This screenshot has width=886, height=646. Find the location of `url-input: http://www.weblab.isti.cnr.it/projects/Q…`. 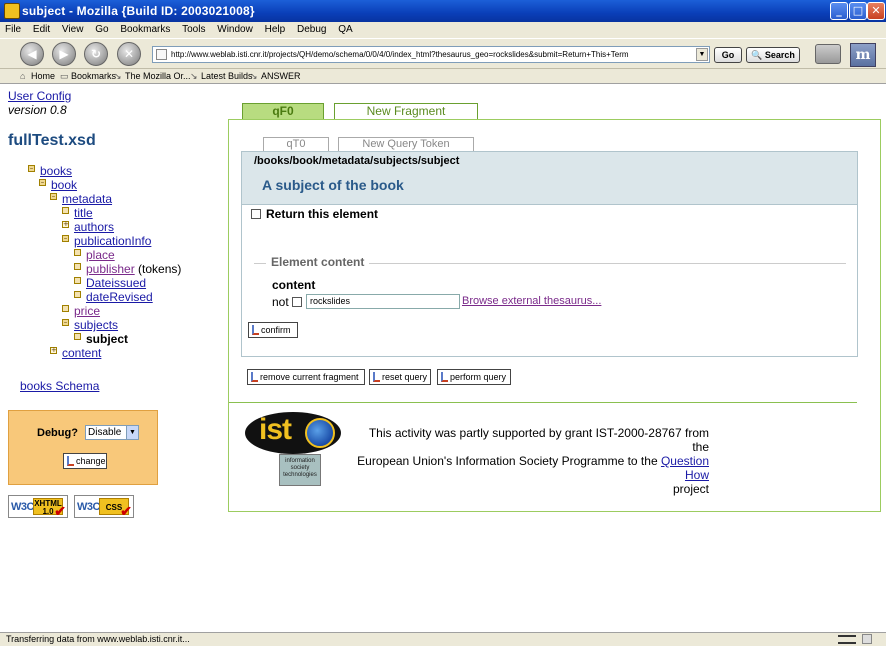

url-input: http://www.weblab.isti.cnr.it/projects/Q… is located at coordinates (431, 54).